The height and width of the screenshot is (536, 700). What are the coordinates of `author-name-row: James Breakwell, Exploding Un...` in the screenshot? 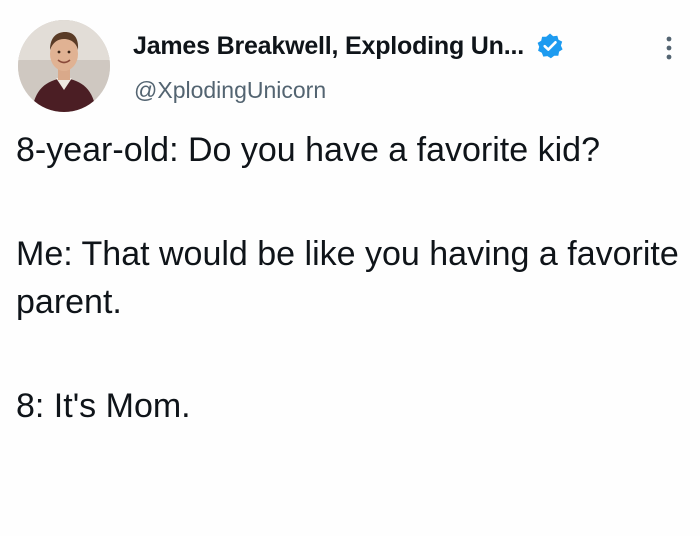 It's located at (348, 46).